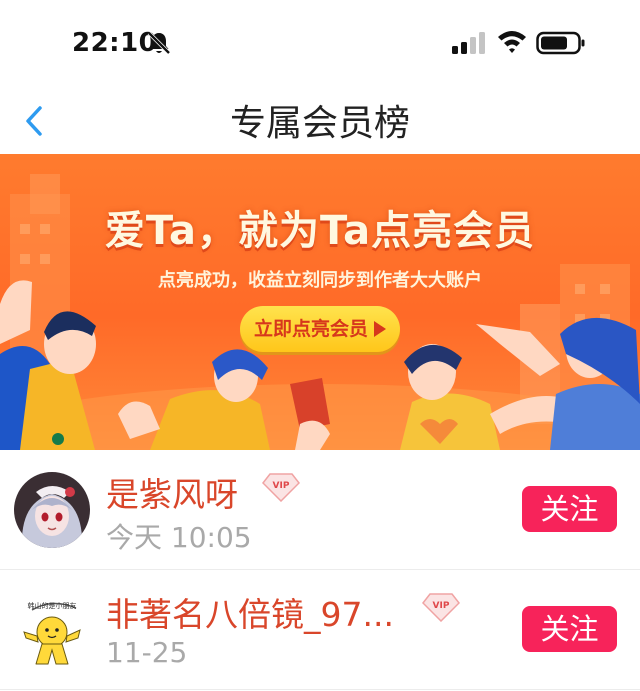 The image size is (640, 691). I want to click on status-time: 22:10, so click(115, 43).